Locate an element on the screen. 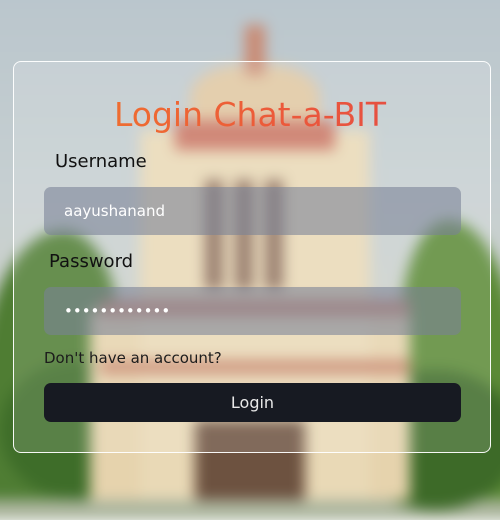 The height and width of the screenshot is (520, 500). login-title: Login Chat-a-BIT is located at coordinates (250, 115).